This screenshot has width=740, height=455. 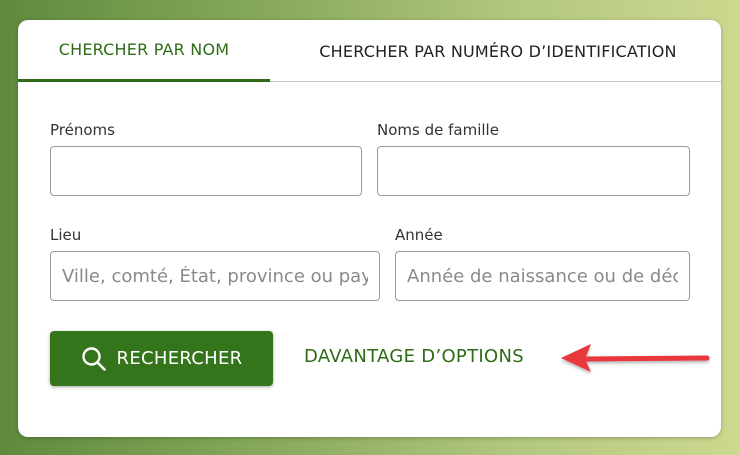 What do you see at coordinates (635, 358) in the screenshot?
I see `arrow-annotation-icon` at bounding box center [635, 358].